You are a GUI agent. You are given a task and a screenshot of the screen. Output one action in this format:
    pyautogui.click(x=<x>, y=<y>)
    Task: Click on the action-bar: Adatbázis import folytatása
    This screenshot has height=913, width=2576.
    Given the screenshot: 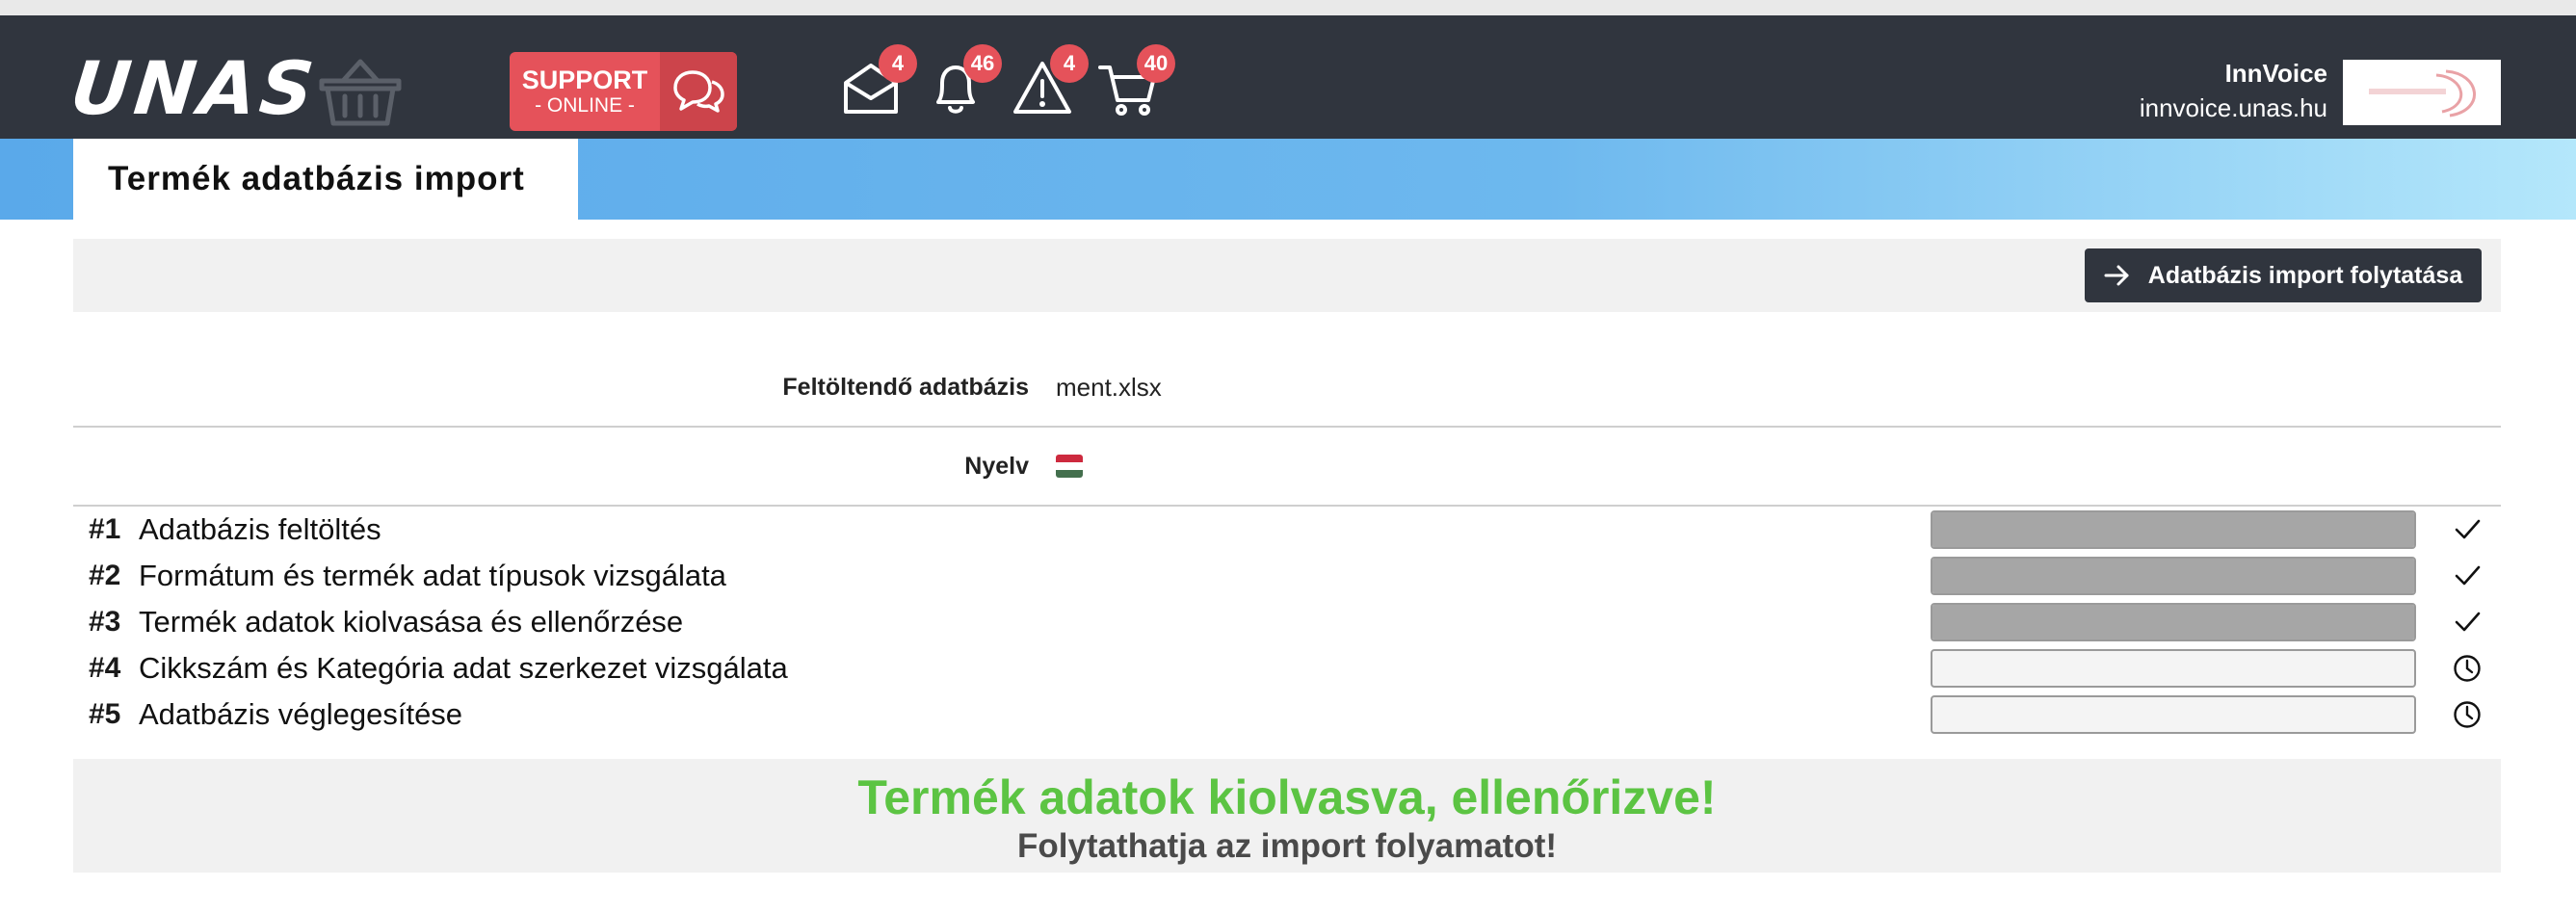 What is the action you would take?
    pyautogui.click(x=1287, y=275)
    